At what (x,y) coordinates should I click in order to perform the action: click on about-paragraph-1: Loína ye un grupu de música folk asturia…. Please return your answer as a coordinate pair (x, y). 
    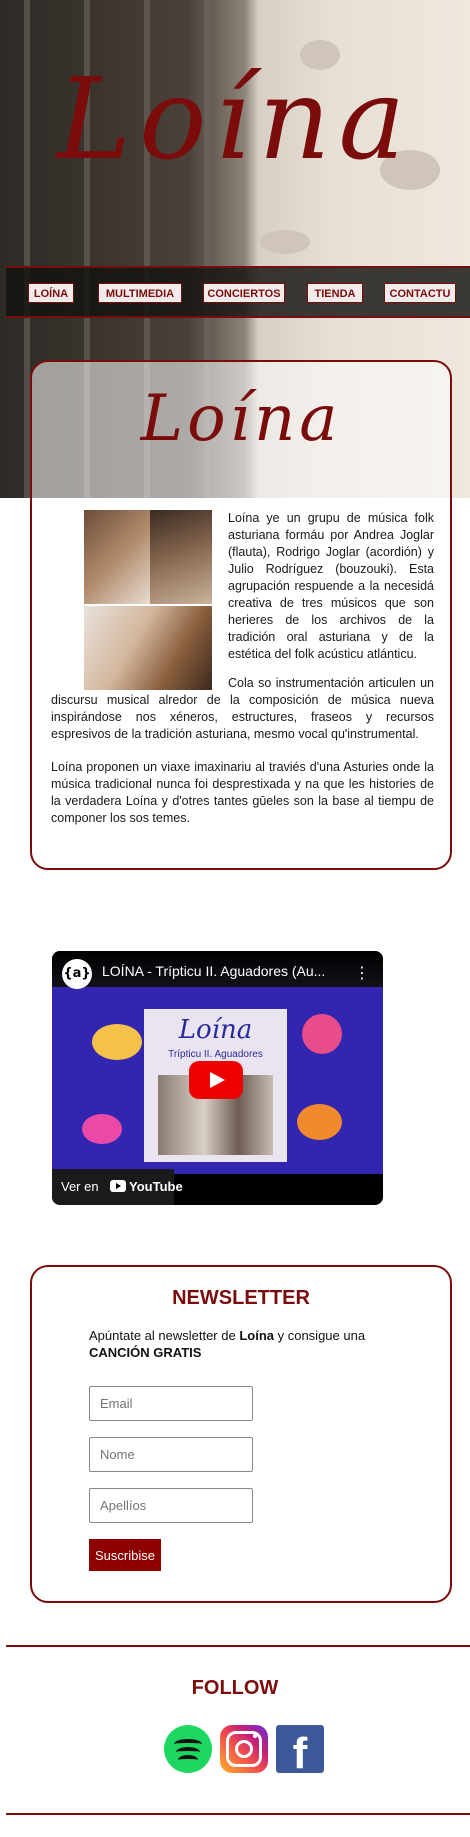
    Looking at the image, I should click on (331, 586).